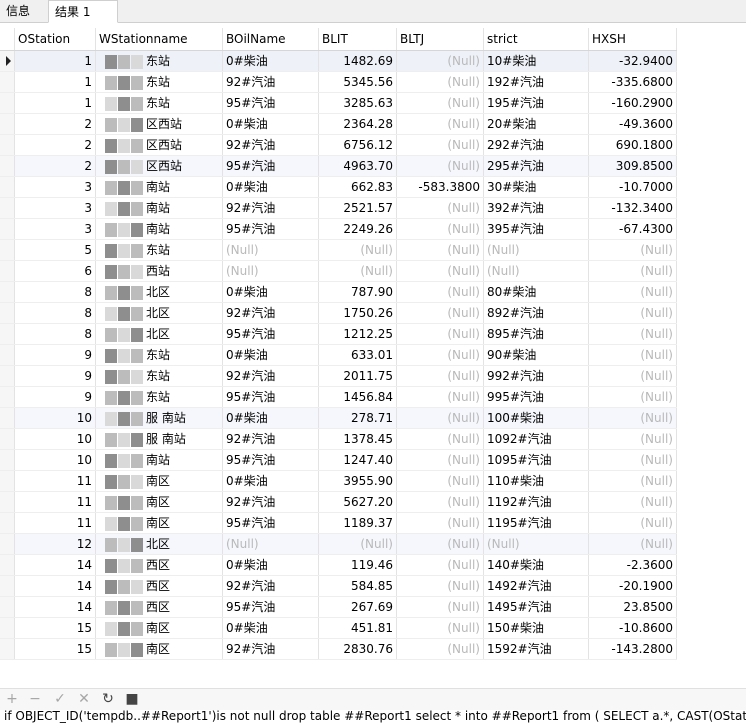 The image size is (746, 723). Describe the element at coordinates (55, 397) in the screenshot. I see `cell-ostation: 9` at that location.